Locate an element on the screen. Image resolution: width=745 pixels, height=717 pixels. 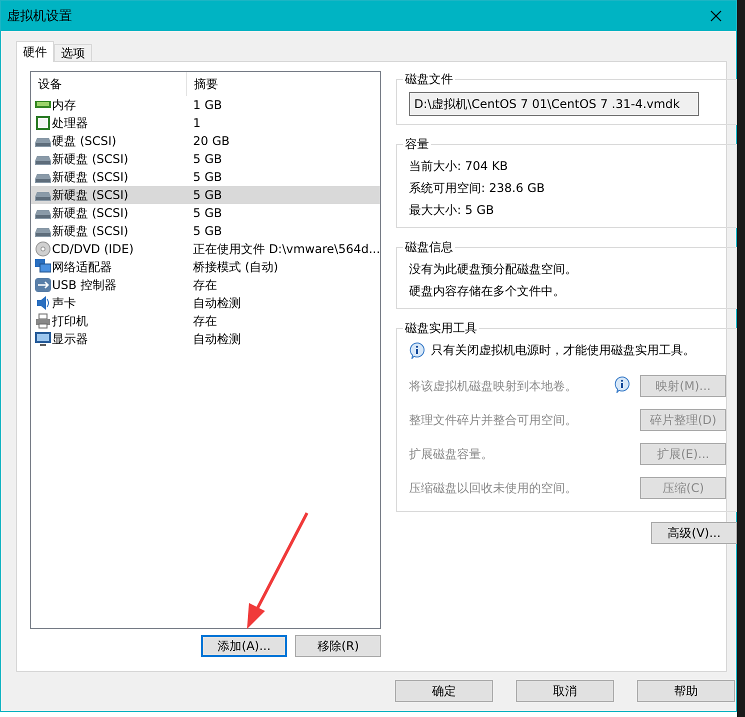
notice-text: 只有关闭虚拟机电源时，才能使用磁盘实用工具。 is located at coordinates (563, 350).